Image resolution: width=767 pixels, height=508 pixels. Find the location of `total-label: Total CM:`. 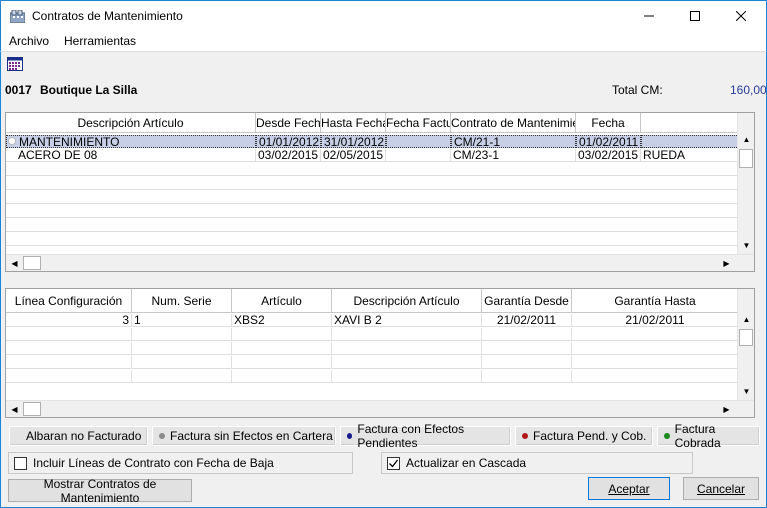

total-label: Total CM: is located at coordinates (637, 90).